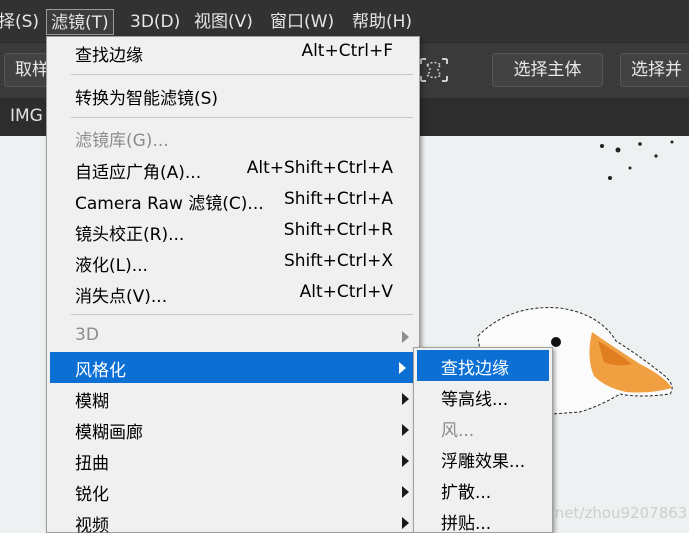  What do you see at coordinates (233, 293) in the screenshot?
I see `menu-item-vanishing-point: 消失点(V)... Alt+Ctrl+V` at bounding box center [233, 293].